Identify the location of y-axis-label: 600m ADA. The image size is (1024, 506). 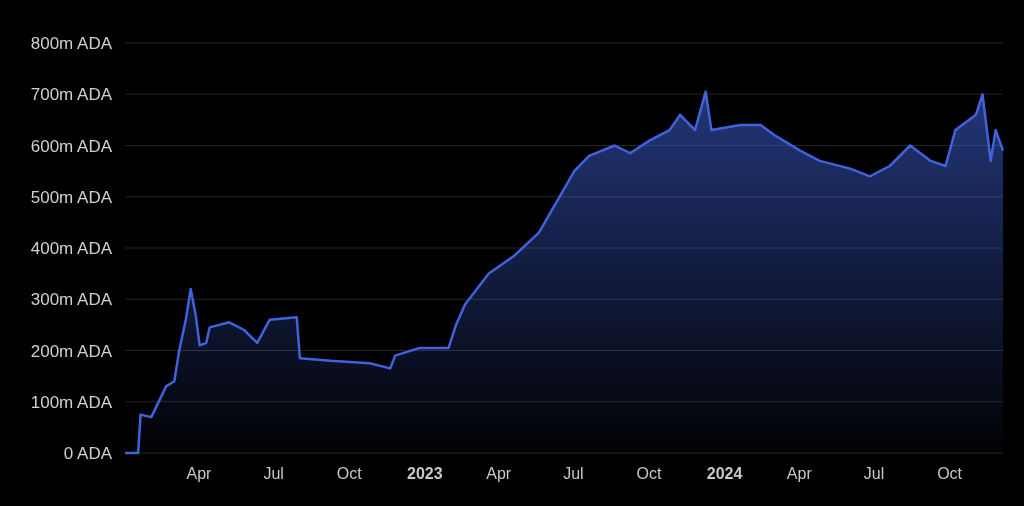
(71, 146).